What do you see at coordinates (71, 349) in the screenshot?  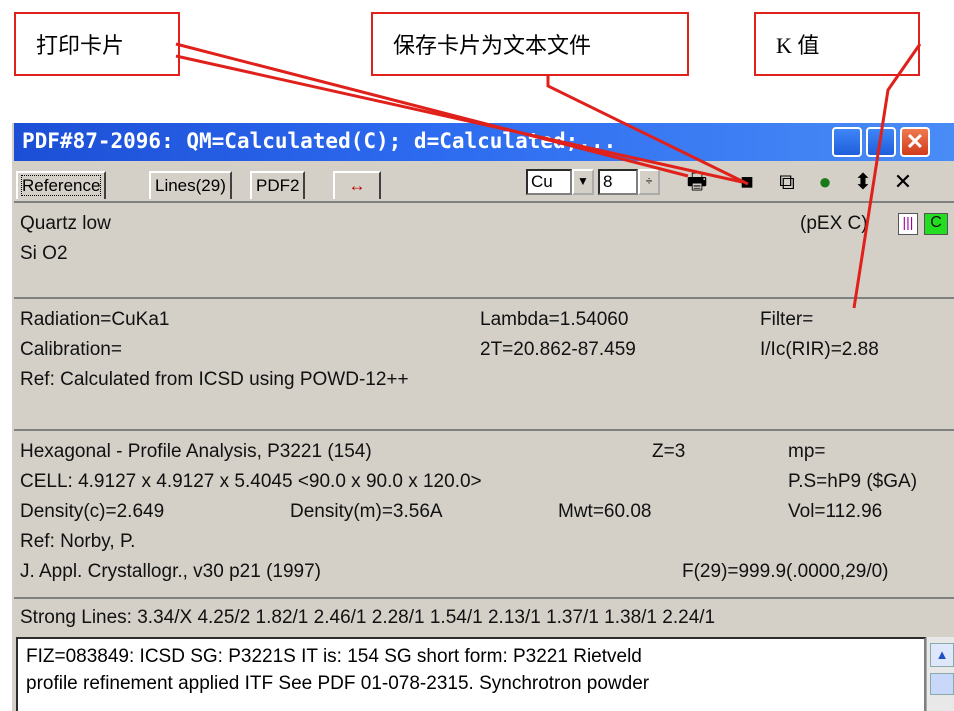 I see `calibration: Calibration=` at bounding box center [71, 349].